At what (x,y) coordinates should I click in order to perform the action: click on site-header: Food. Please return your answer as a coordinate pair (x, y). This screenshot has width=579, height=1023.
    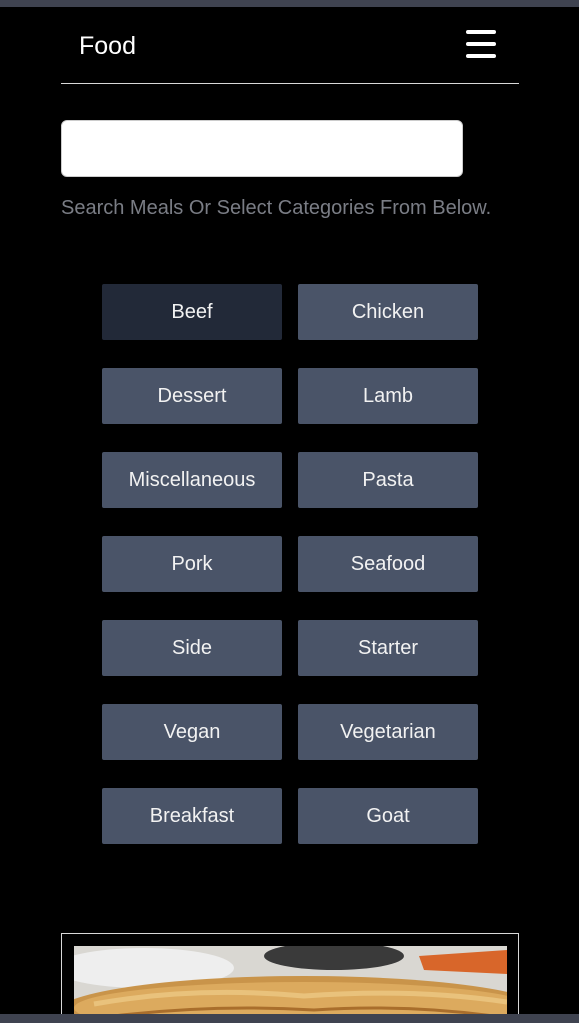
    Looking at the image, I should click on (290, 45).